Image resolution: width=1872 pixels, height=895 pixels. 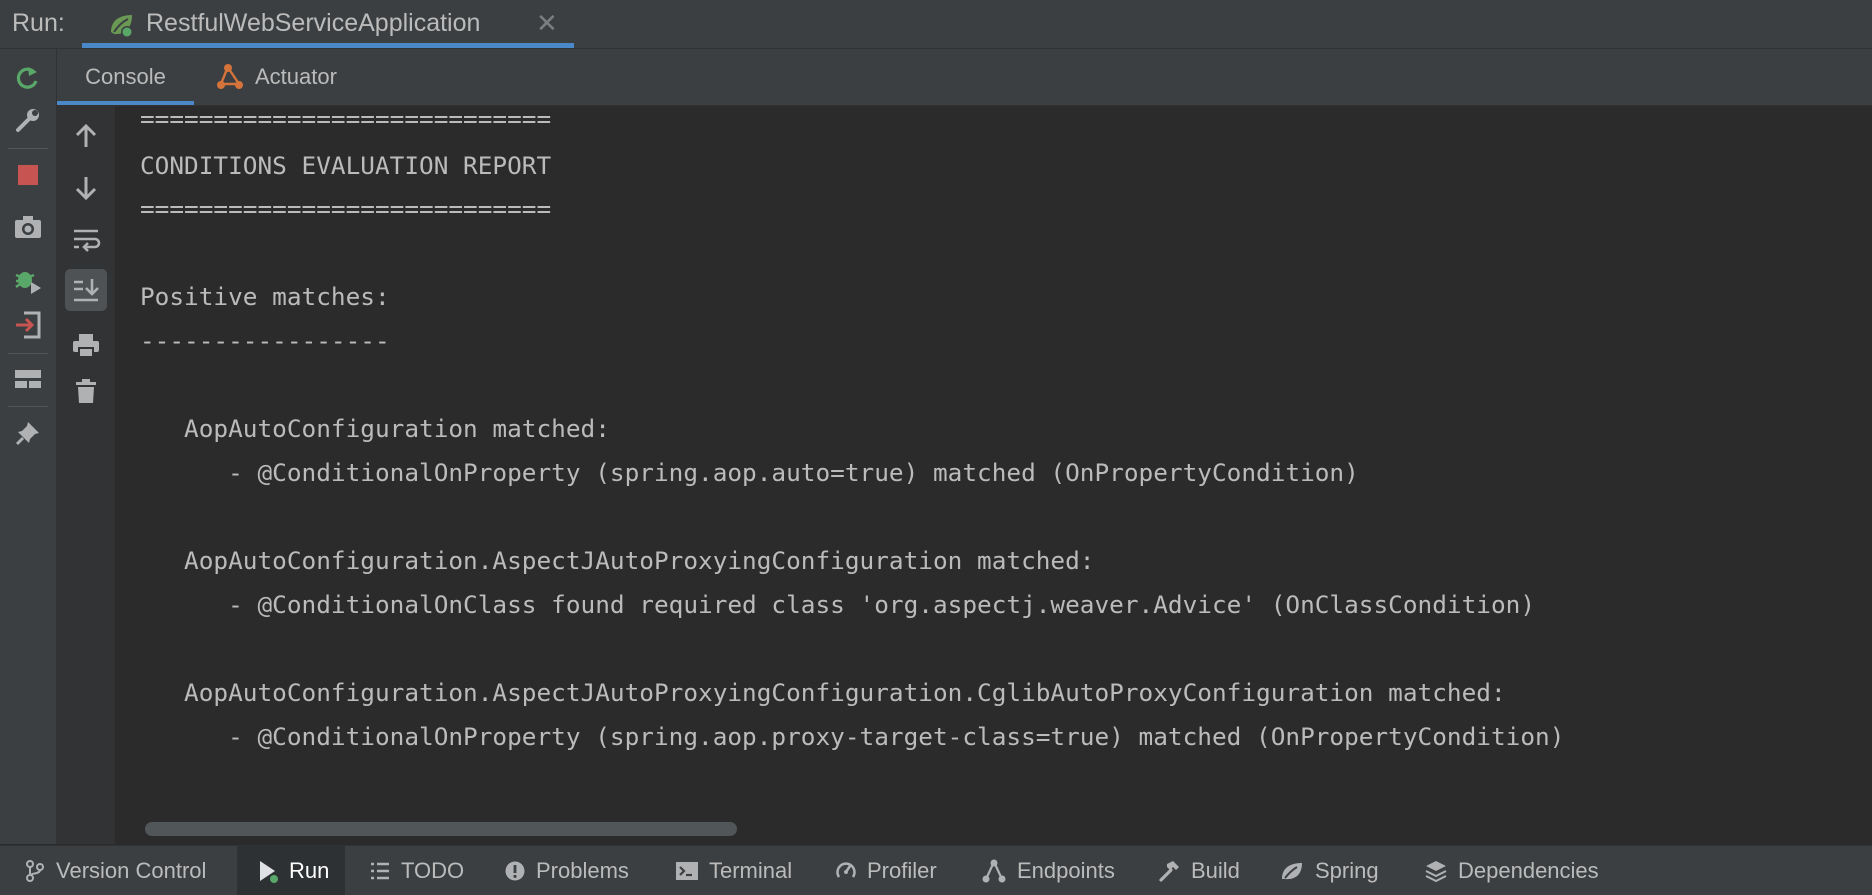 What do you see at coordinates (86, 240) in the screenshot?
I see `soft-wrap-icon` at bounding box center [86, 240].